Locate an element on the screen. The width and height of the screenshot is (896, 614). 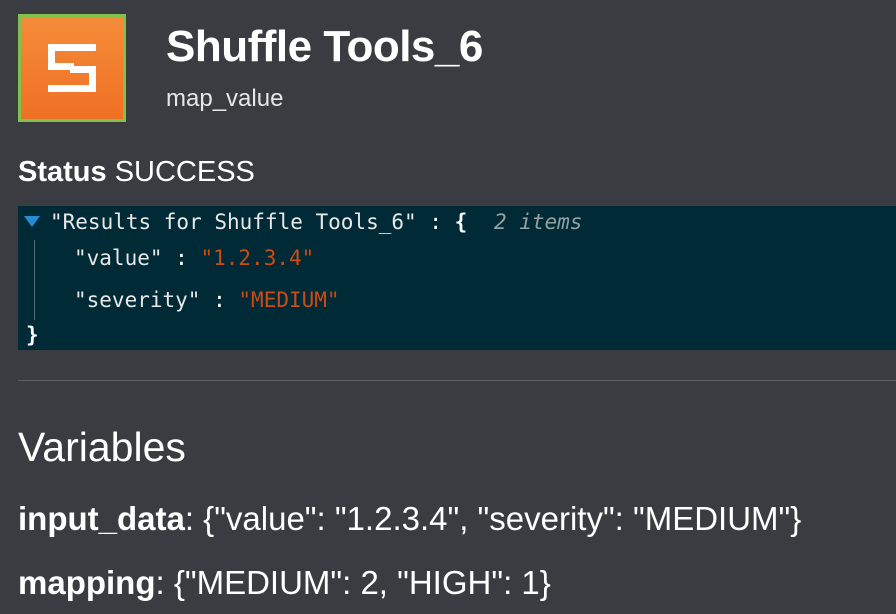
variable-name: input_data is located at coordinates (101, 518).